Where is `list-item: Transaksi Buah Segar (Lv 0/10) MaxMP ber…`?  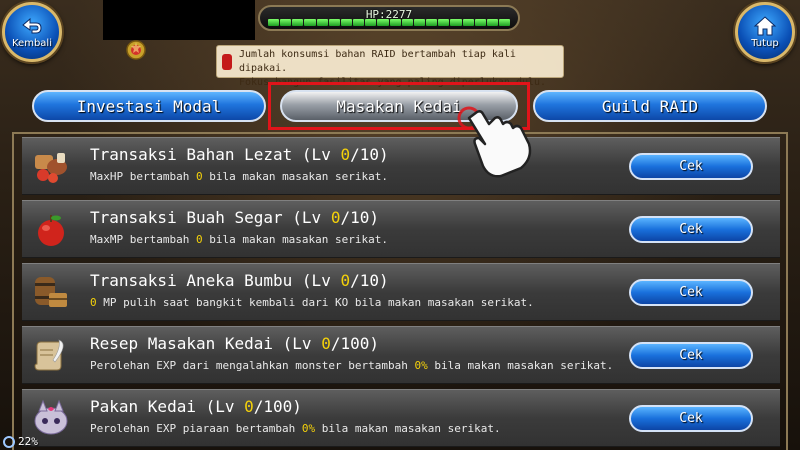 list-item: Transaksi Buah Segar (Lv 0/10) MaxMP ber… is located at coordinates (401, 229).